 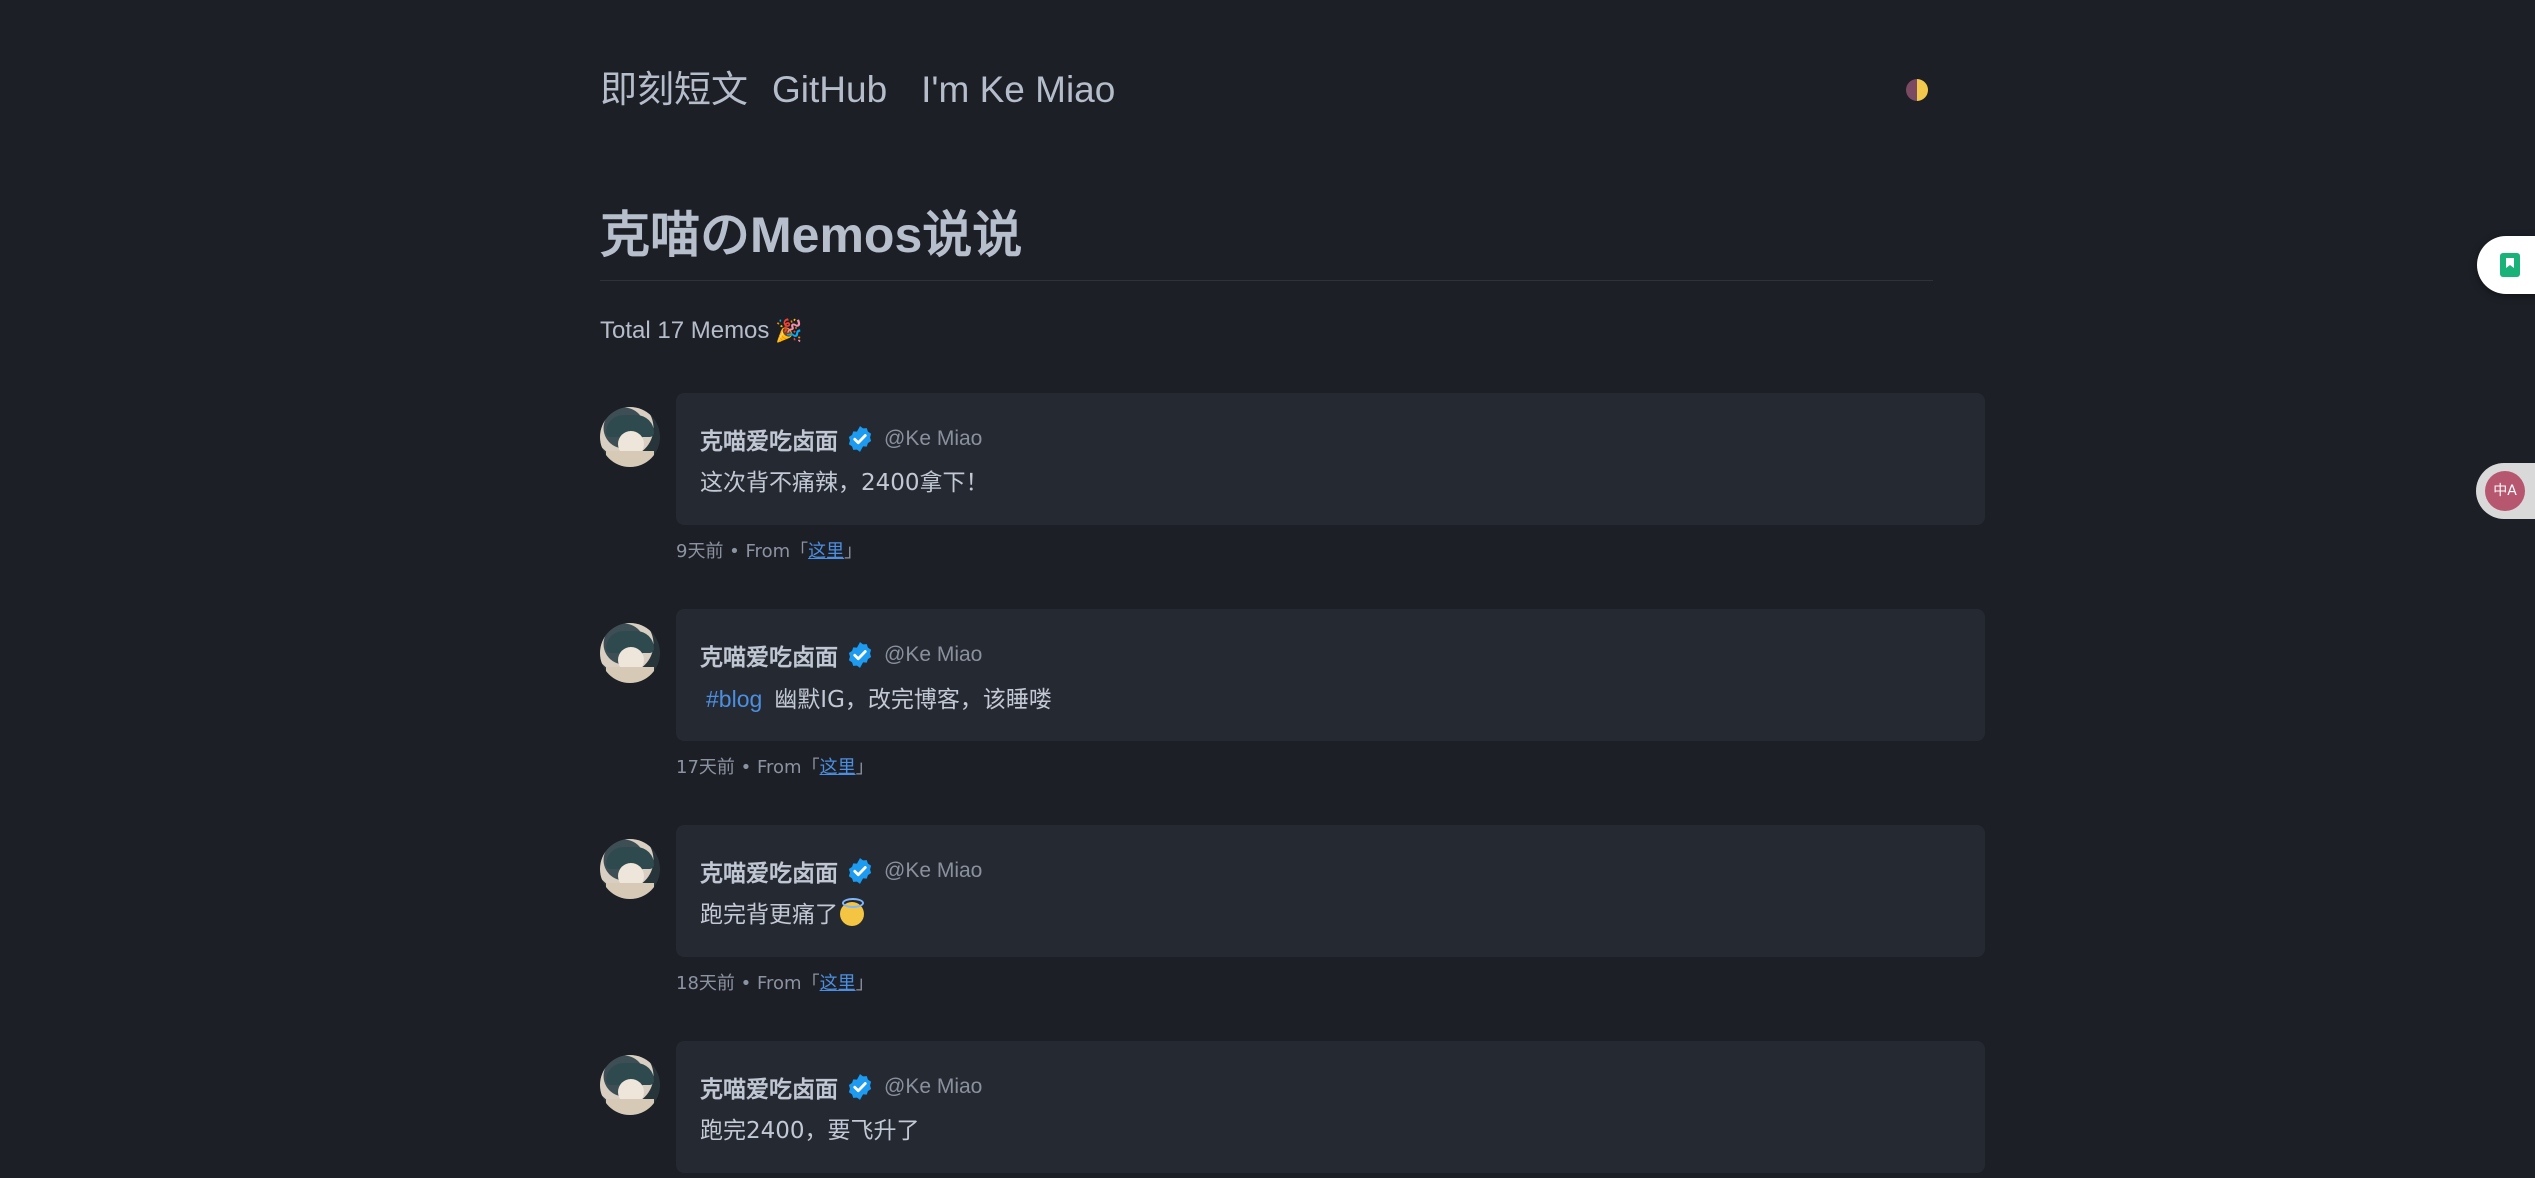 I want to click on memo-content: #blog 幽默IG，改完博客，该睡喽, so click(x=876, y=699).